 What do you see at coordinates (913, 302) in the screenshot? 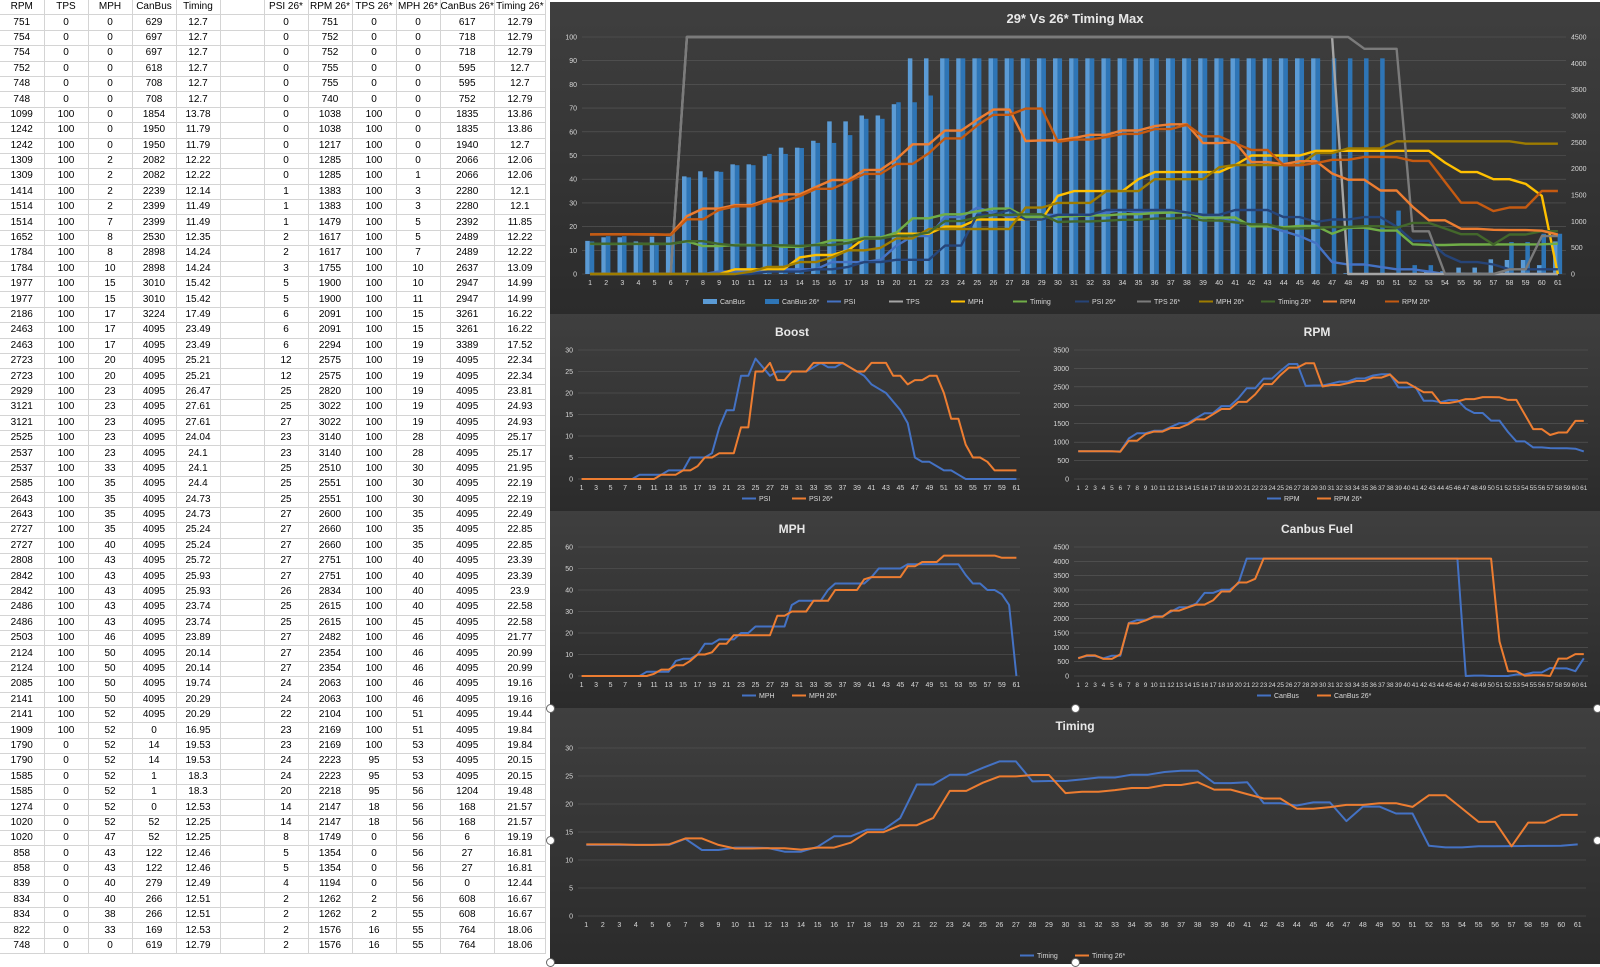
I see `legend-item: TPS` at bounding box center [913, 302].